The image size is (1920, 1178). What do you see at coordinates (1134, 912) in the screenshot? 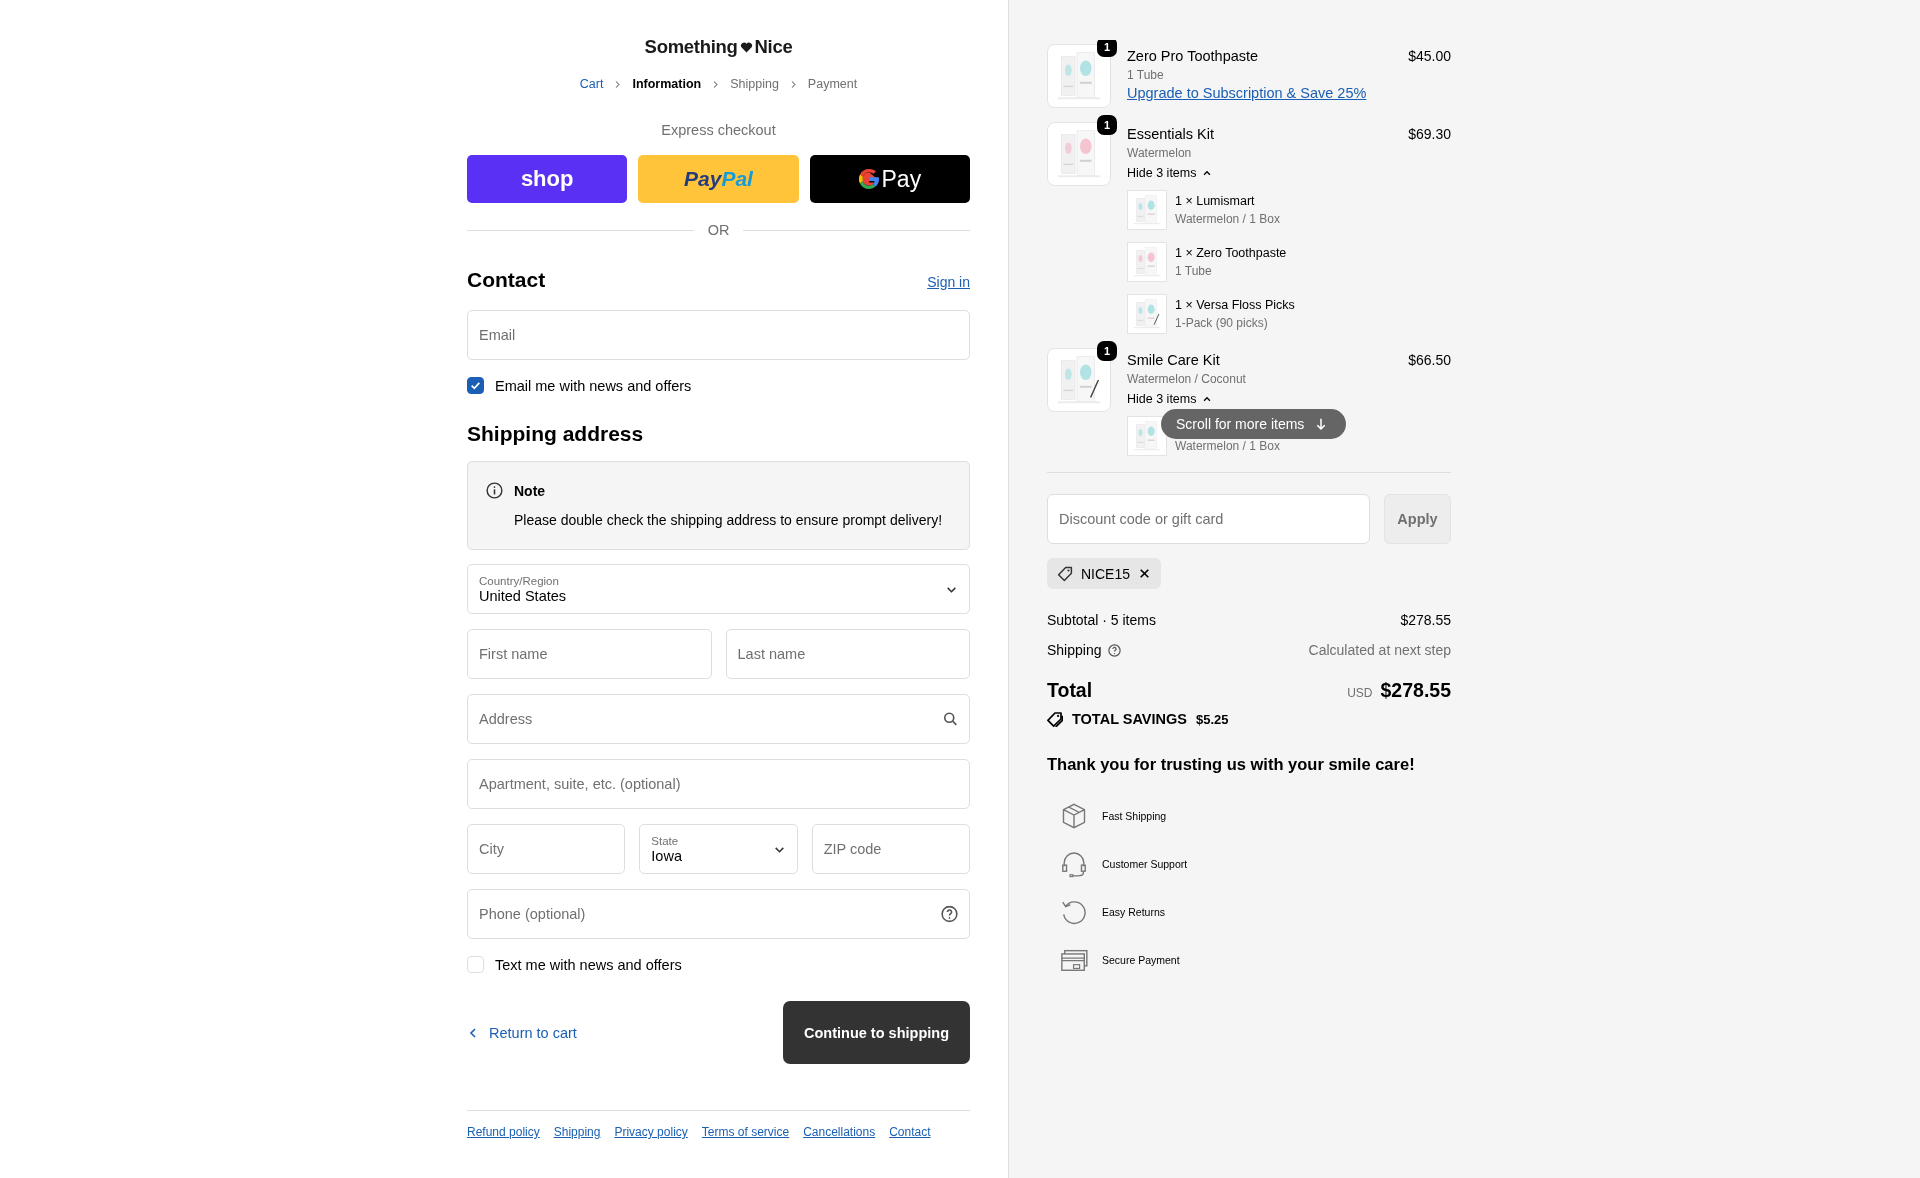
I see `feature-label: Easy Returns` at bounding box center [1134, 912].